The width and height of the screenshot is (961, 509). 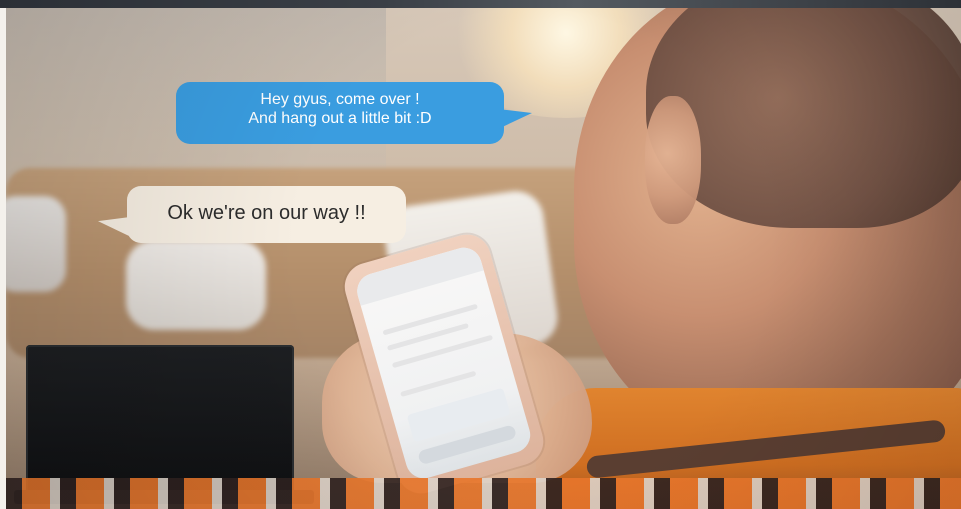 I want to click on pillow-left, so click(x=36, y=244).